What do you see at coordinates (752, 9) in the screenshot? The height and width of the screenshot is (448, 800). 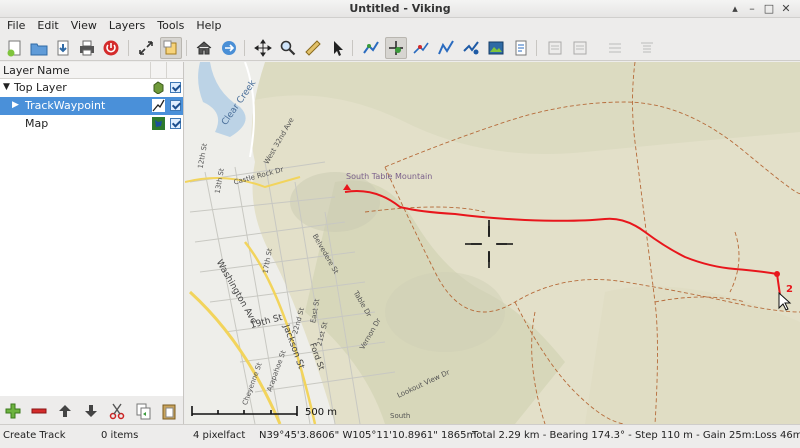 I see `minimize-button: –` at bounding box center [752, 9].